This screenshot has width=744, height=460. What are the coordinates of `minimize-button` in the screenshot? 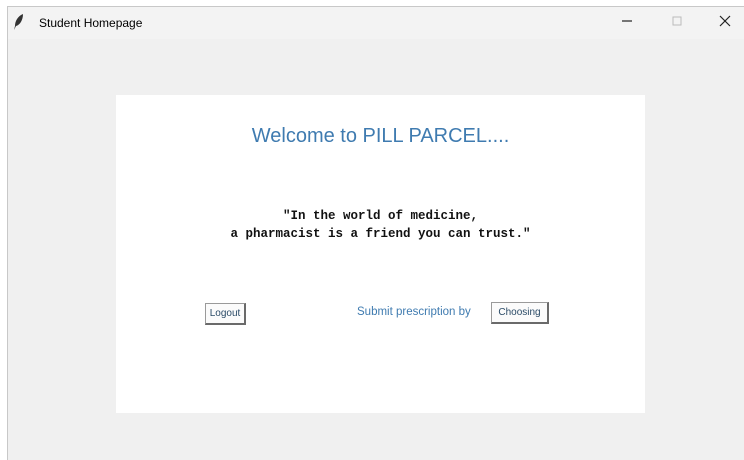 It's located at (627, 23).